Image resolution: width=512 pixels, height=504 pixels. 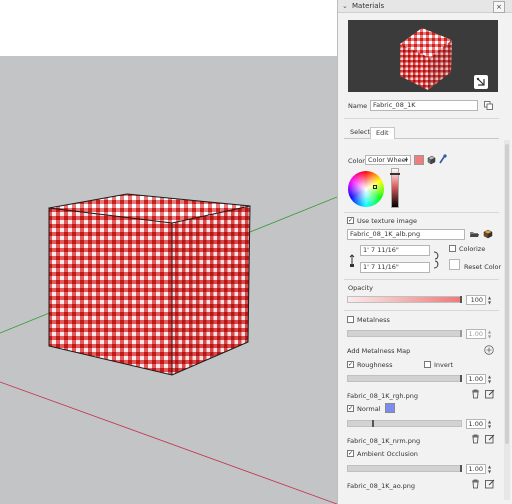 I want to click on metalness-slider, so click(x=404, y=333).